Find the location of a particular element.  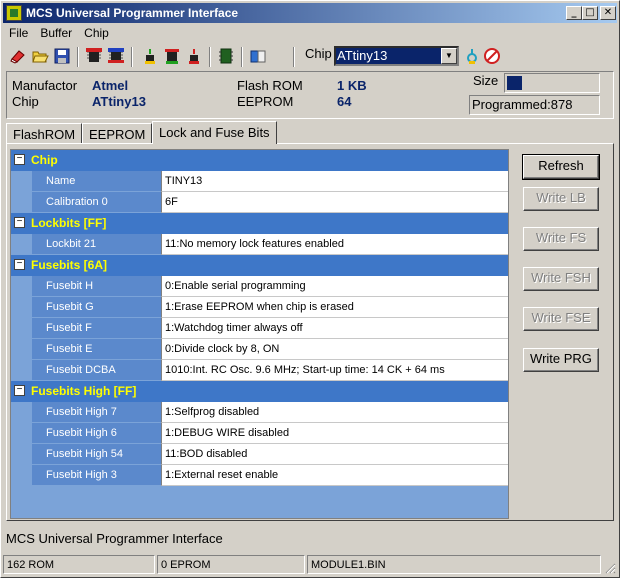

write-lb-button: Write LB is located at coordinates (561, 199).